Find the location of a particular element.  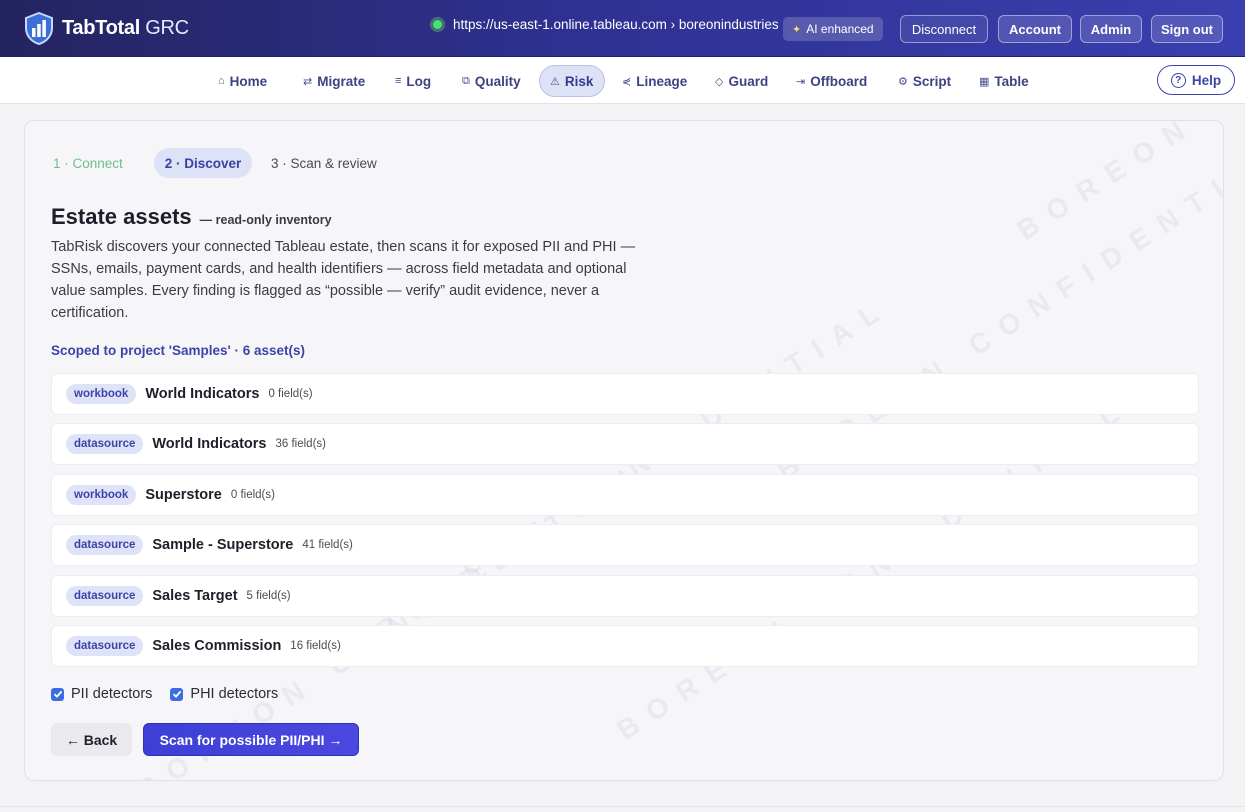

scan-label: Scan for possible PII/PHI → is located at coordinates (251, 739).